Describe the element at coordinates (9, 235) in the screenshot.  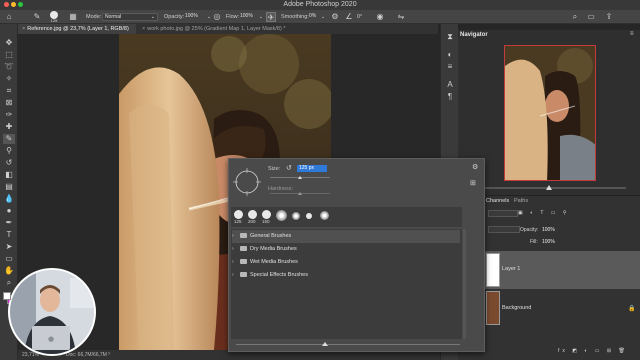
I see `type-tool-icon: T` at that location.